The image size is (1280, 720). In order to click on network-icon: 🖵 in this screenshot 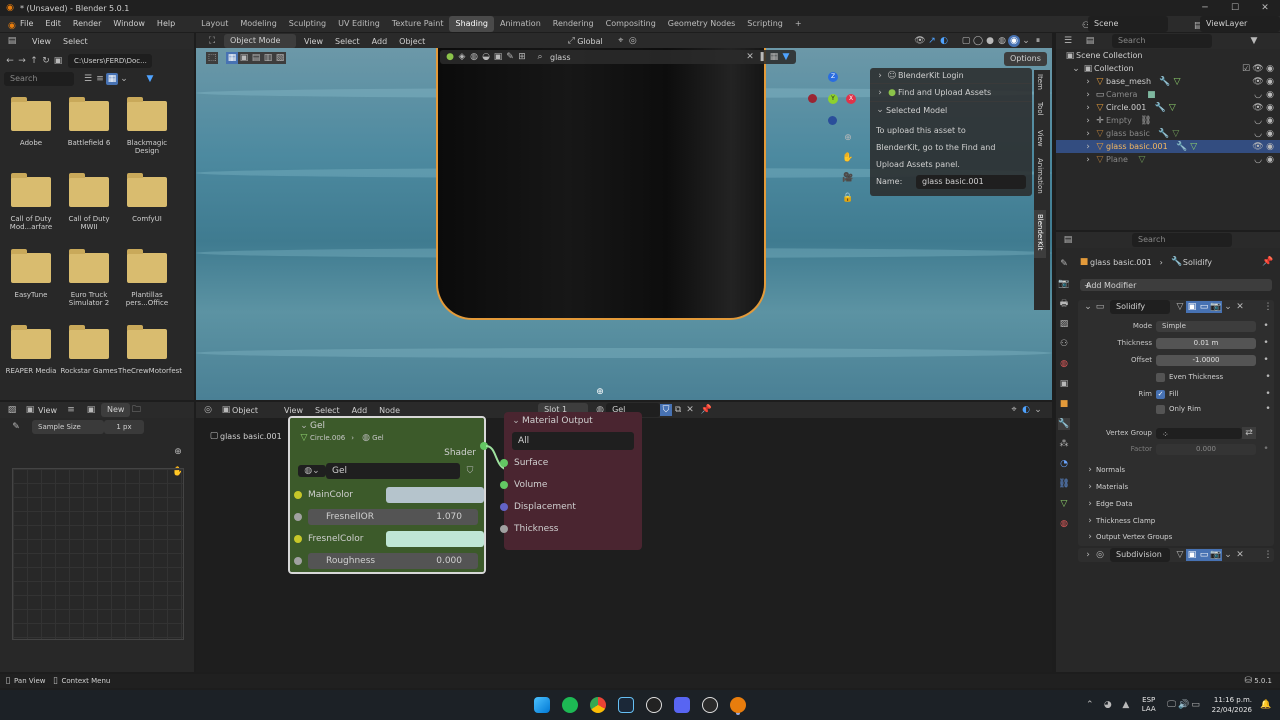, I will do `click(1172, 705)`.